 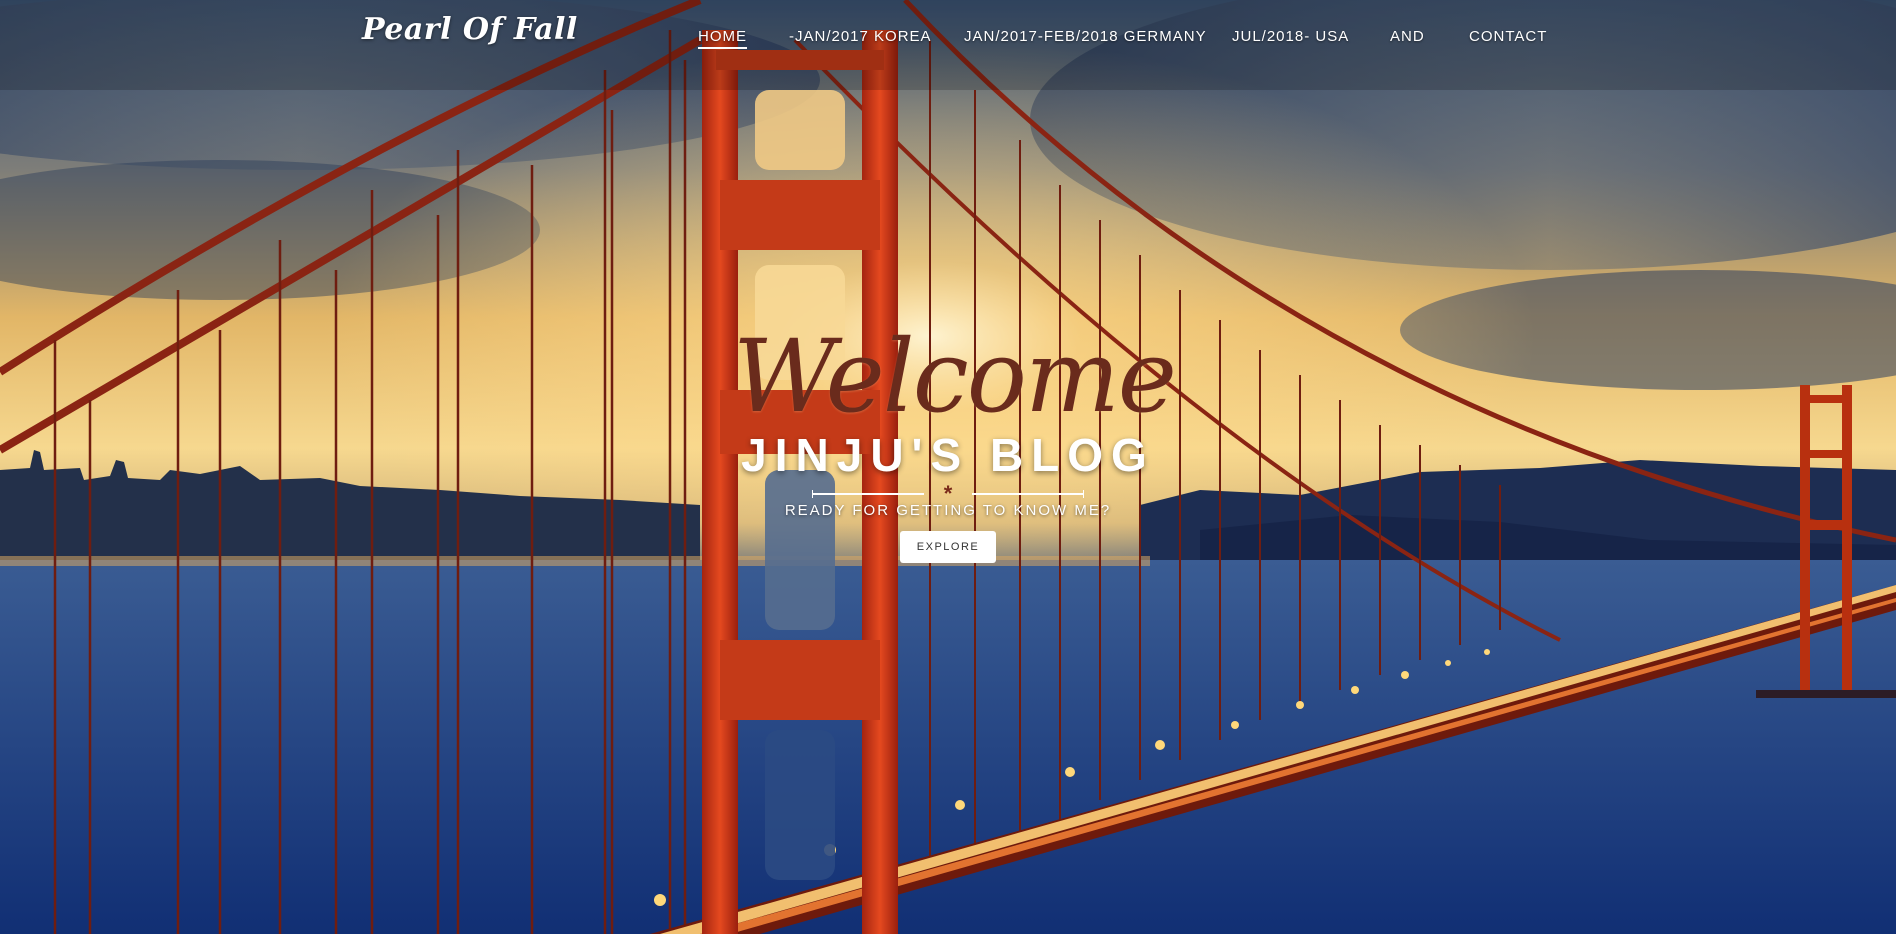 I want to click on nav-usa: JUL/2018- USA, so click(x=1290, y=36).